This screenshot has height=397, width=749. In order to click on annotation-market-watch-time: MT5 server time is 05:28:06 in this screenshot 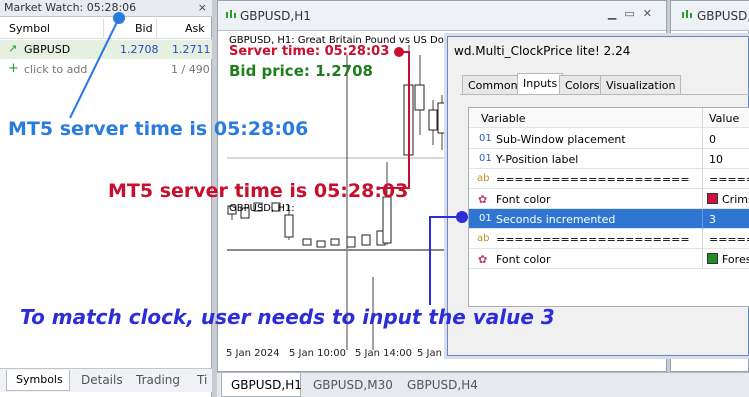, I will do `click(158, 129)`.